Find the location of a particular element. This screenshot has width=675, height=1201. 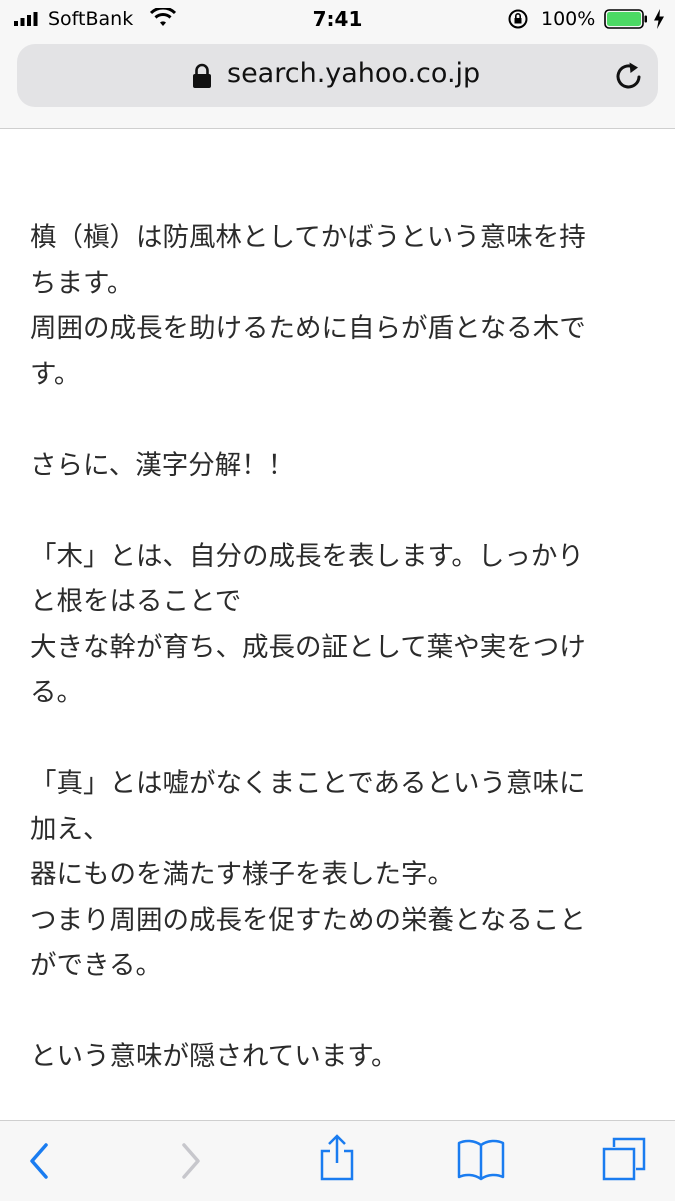

text-line: 器にものを満たす様子を表した字。 is located at coordinates (242, 874).